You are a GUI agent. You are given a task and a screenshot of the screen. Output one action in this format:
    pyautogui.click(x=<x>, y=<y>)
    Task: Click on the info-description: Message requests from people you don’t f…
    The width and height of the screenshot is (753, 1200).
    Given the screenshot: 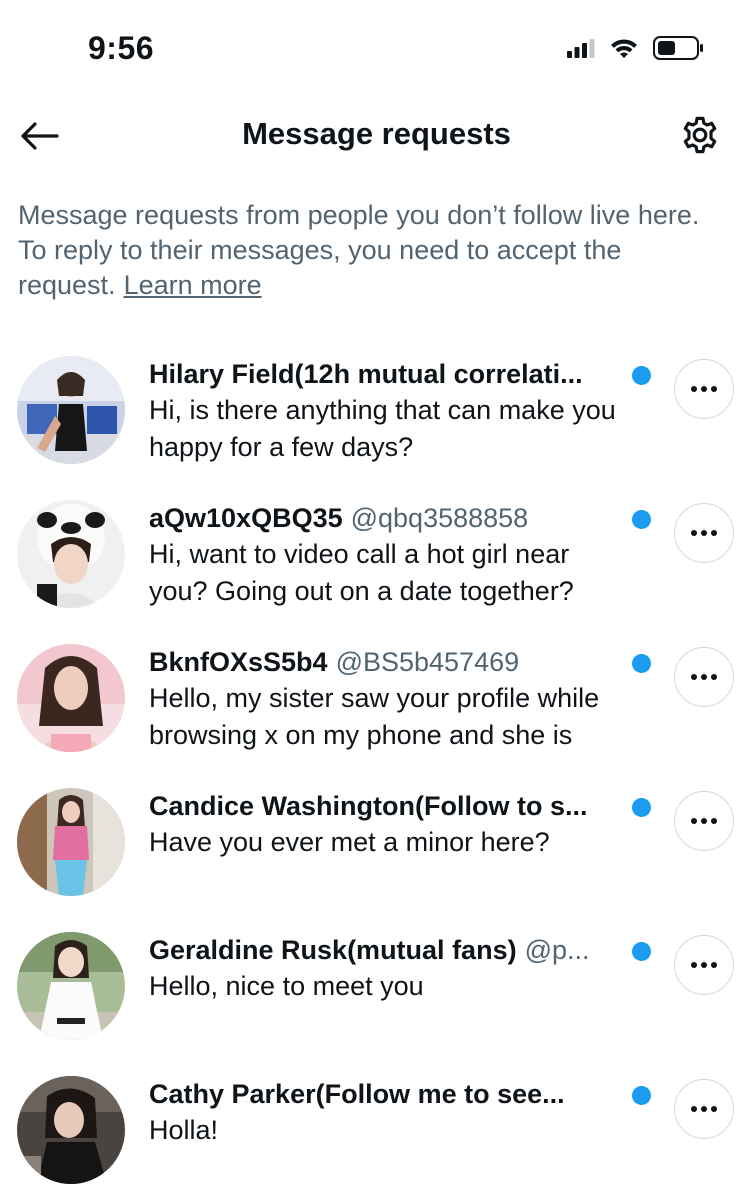 What is the action you would take?
    pyautogui.click(x=359, y=250)
    